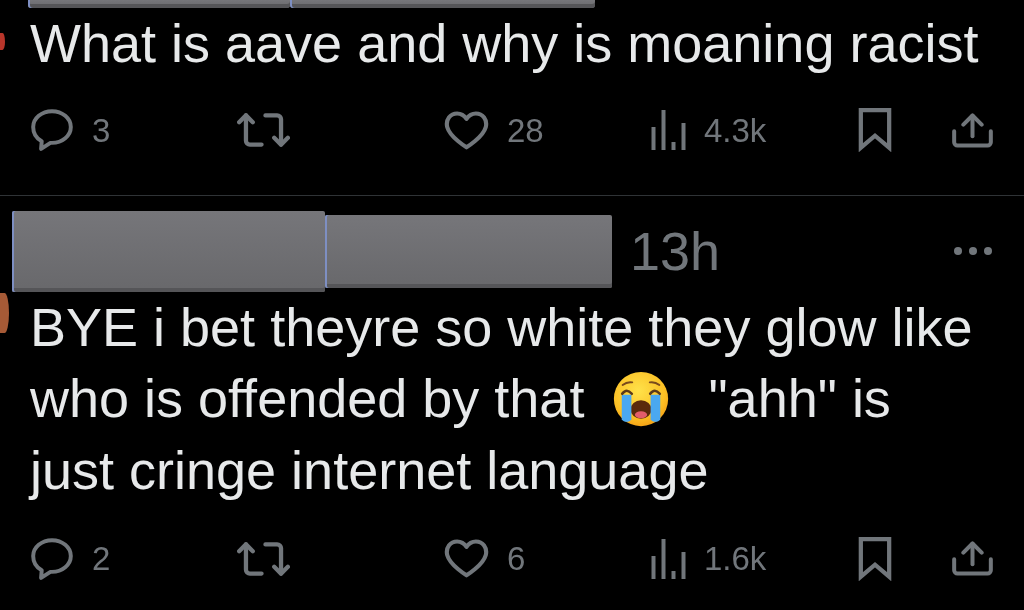  What do you see at coordinates (505, 43) in the screenshot?
I see `post-text: What is aave and why is moaning racist` at bounding box center [505, 43].